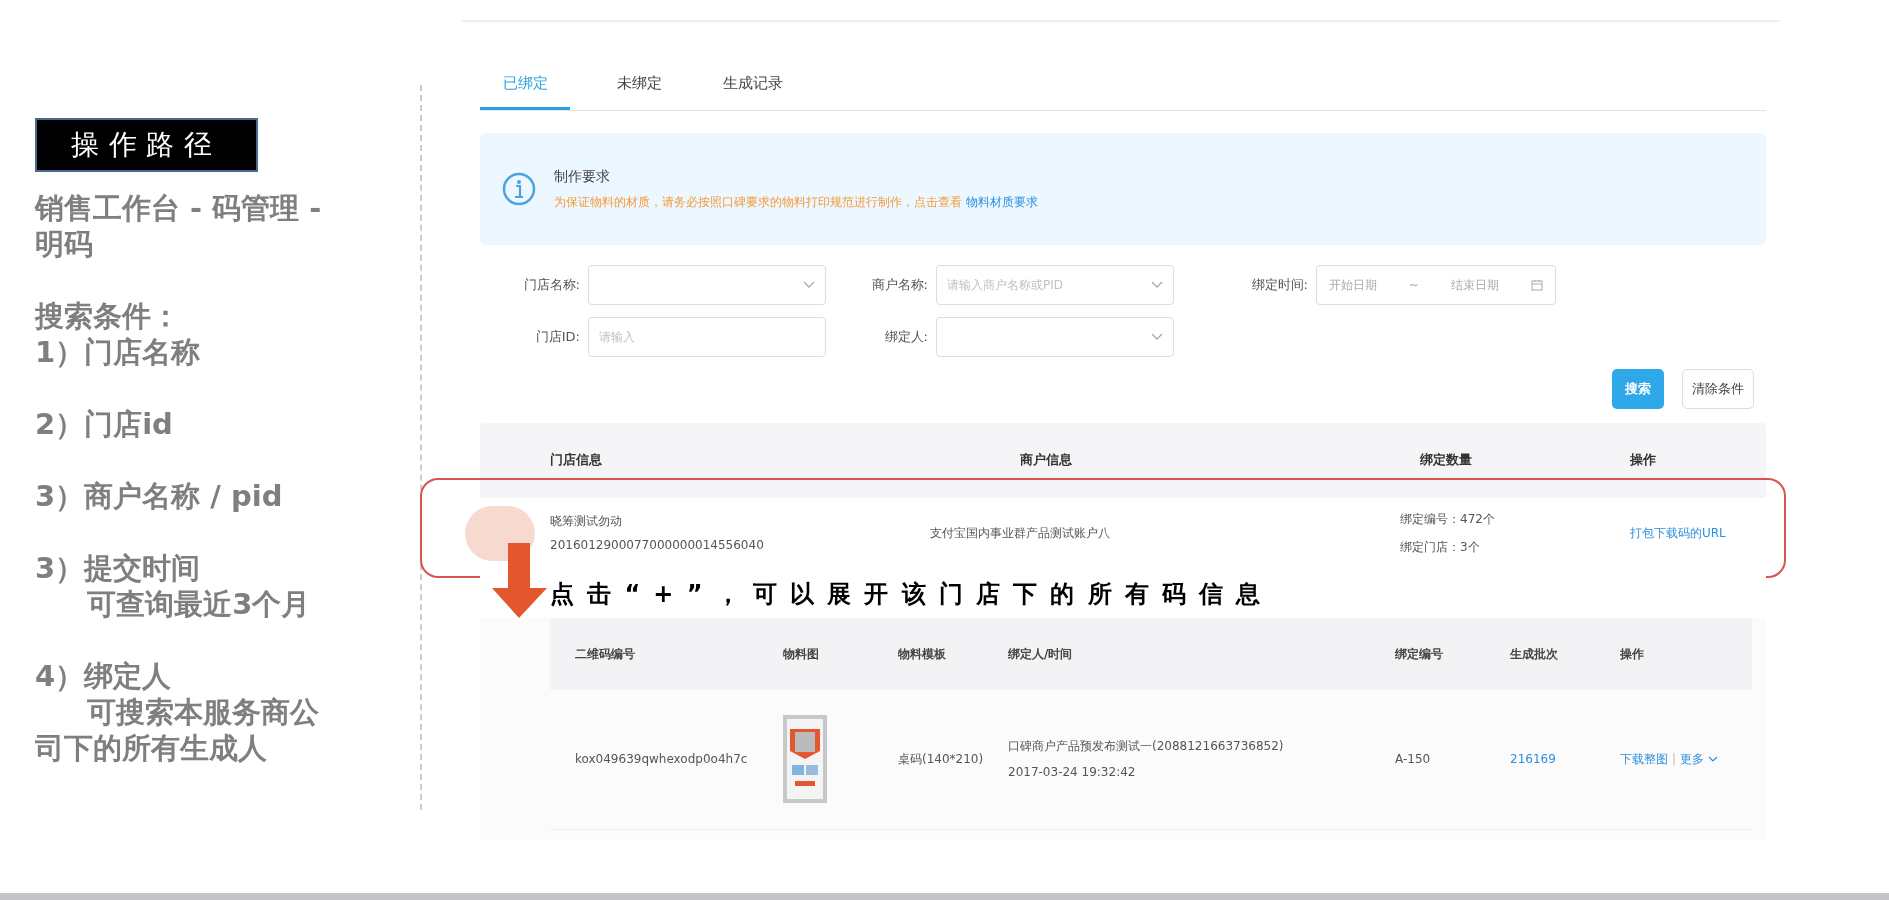 The image size is (1889, 900). What do you see at coordinates (1001, 202) in the screenshot?
I see `notice-link: 物料材质要求` at bounding box center [1001, 202].